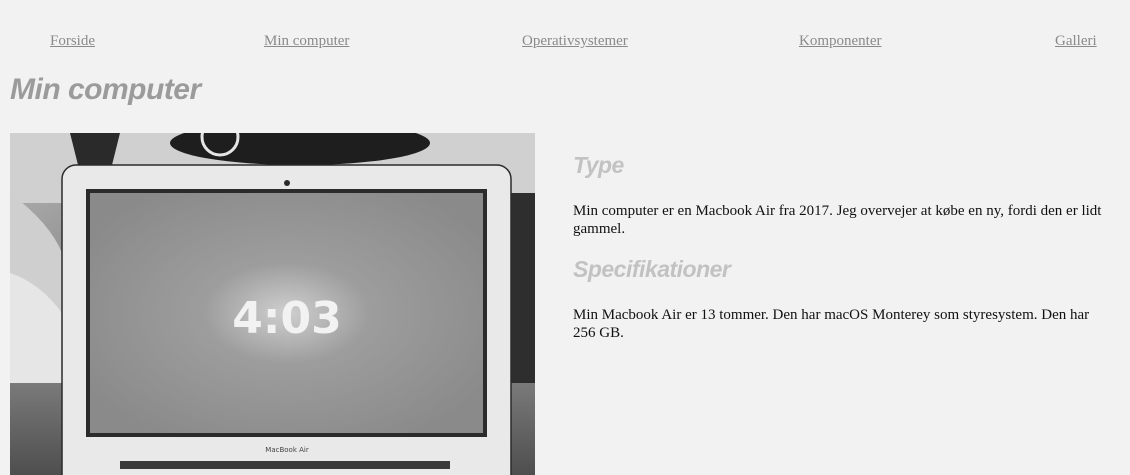 The width and height of the screenshot is (1130, 475). Describe the element at coordinates (1076, 41) in the screenshot. I see `nav-link-galleri: Galleri` at that location.